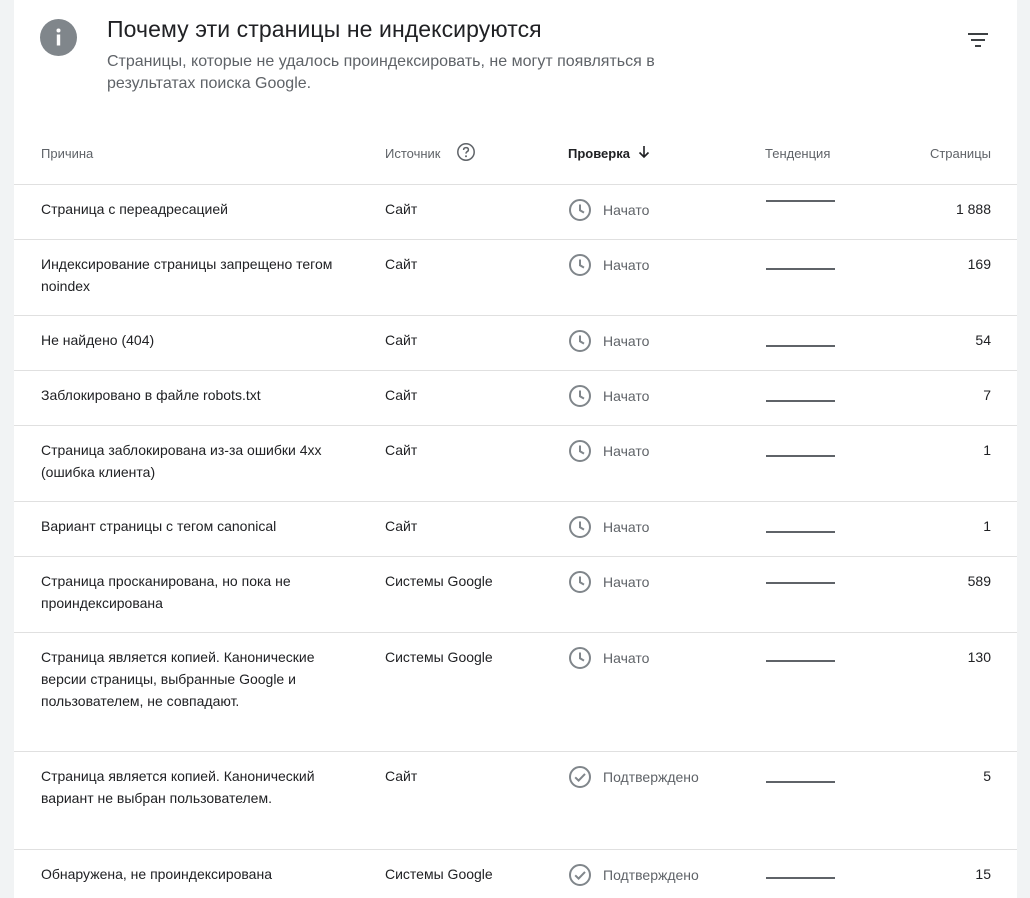  What do you see at coordinates (98, 340) in the screenshot?
I see `row-reason: Не найдено (404)` at bounding box center [98, 340].